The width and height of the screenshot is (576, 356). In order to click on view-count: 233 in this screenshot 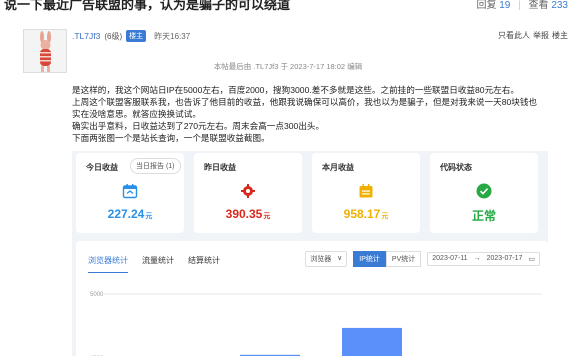, I will do `click(559, 5)`.